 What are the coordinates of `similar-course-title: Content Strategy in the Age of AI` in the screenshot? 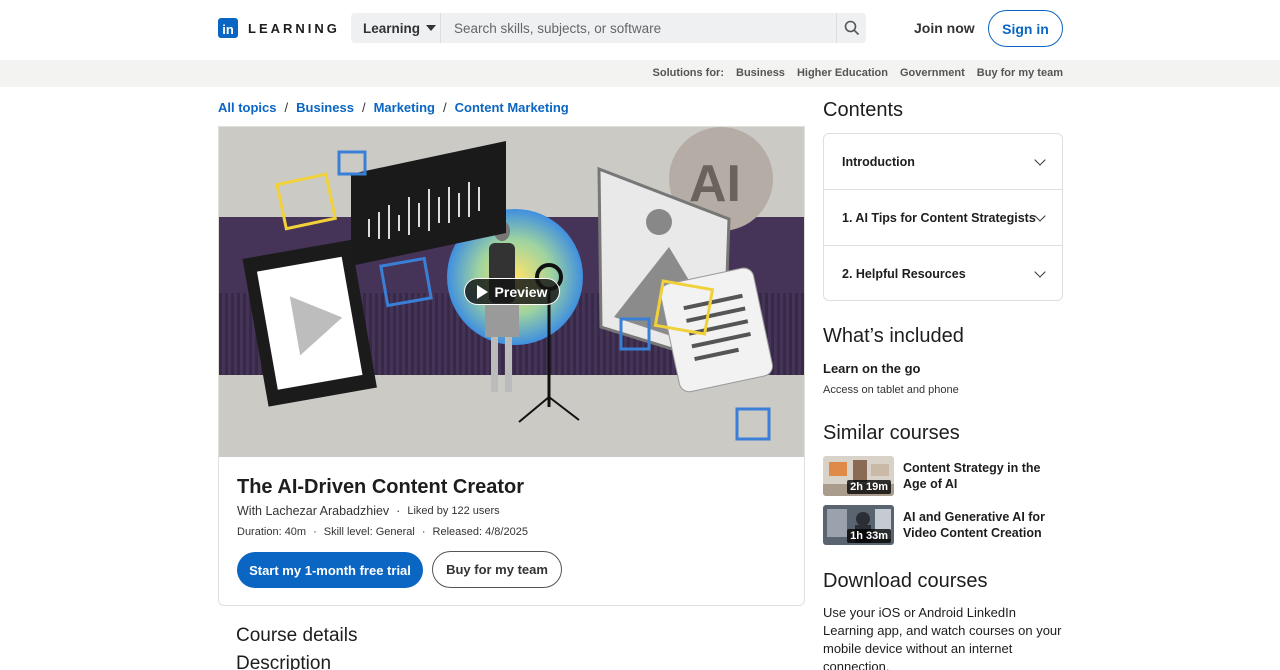 It's located at (972, 476).